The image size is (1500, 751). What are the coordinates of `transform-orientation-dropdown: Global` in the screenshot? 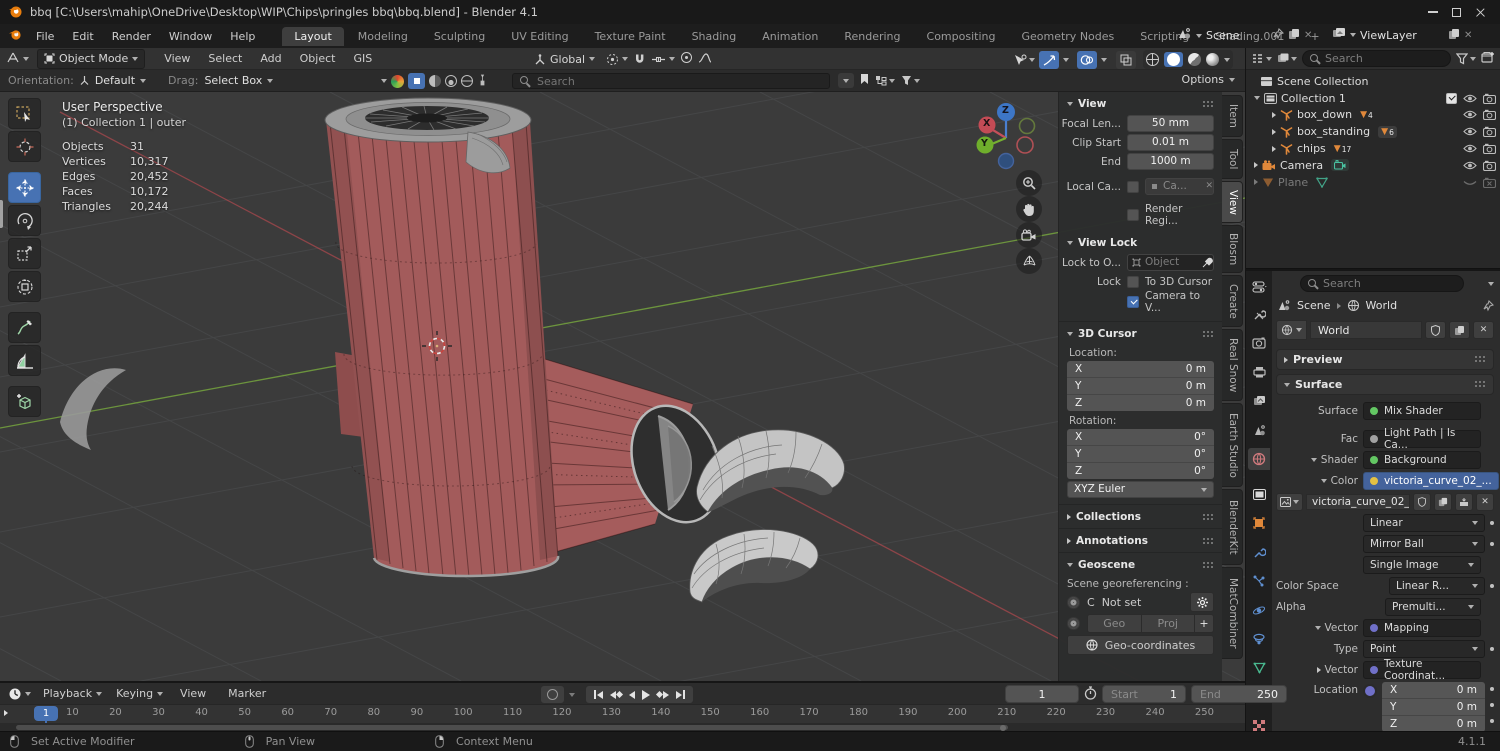 It's located at (564, 59).